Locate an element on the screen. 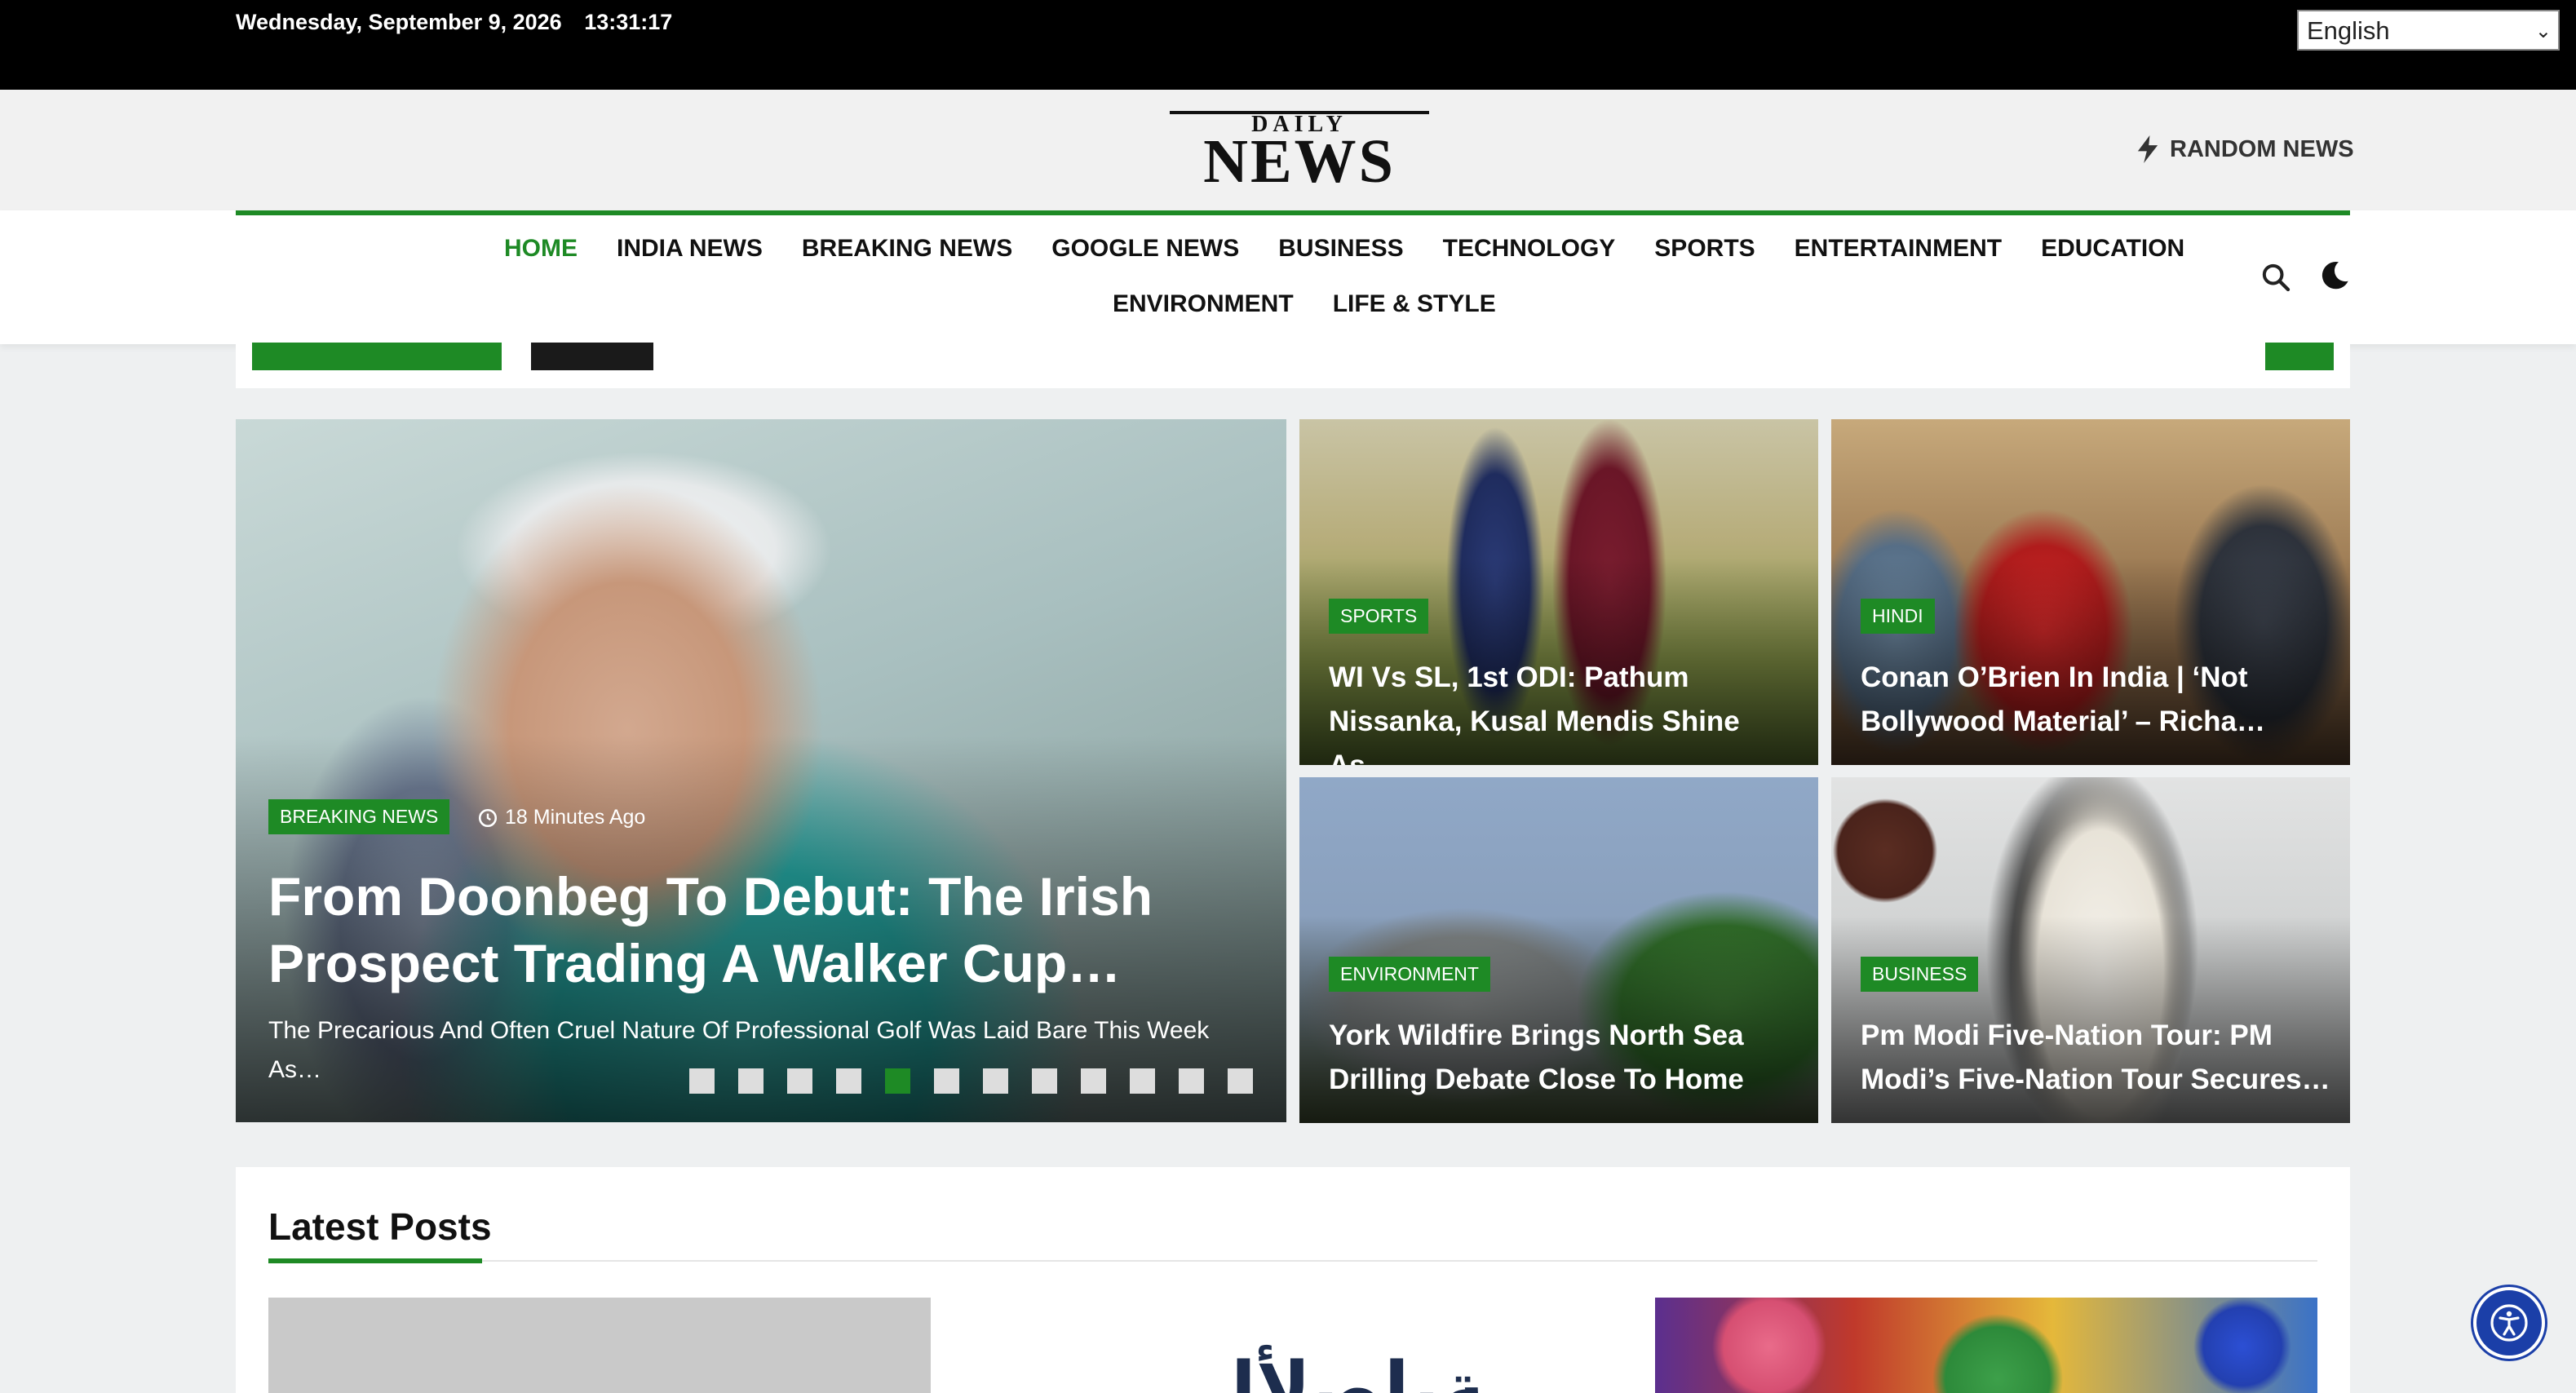  site-header: DAILY NEWS RANDOM NEWS is located at coordinates (1288, 151).